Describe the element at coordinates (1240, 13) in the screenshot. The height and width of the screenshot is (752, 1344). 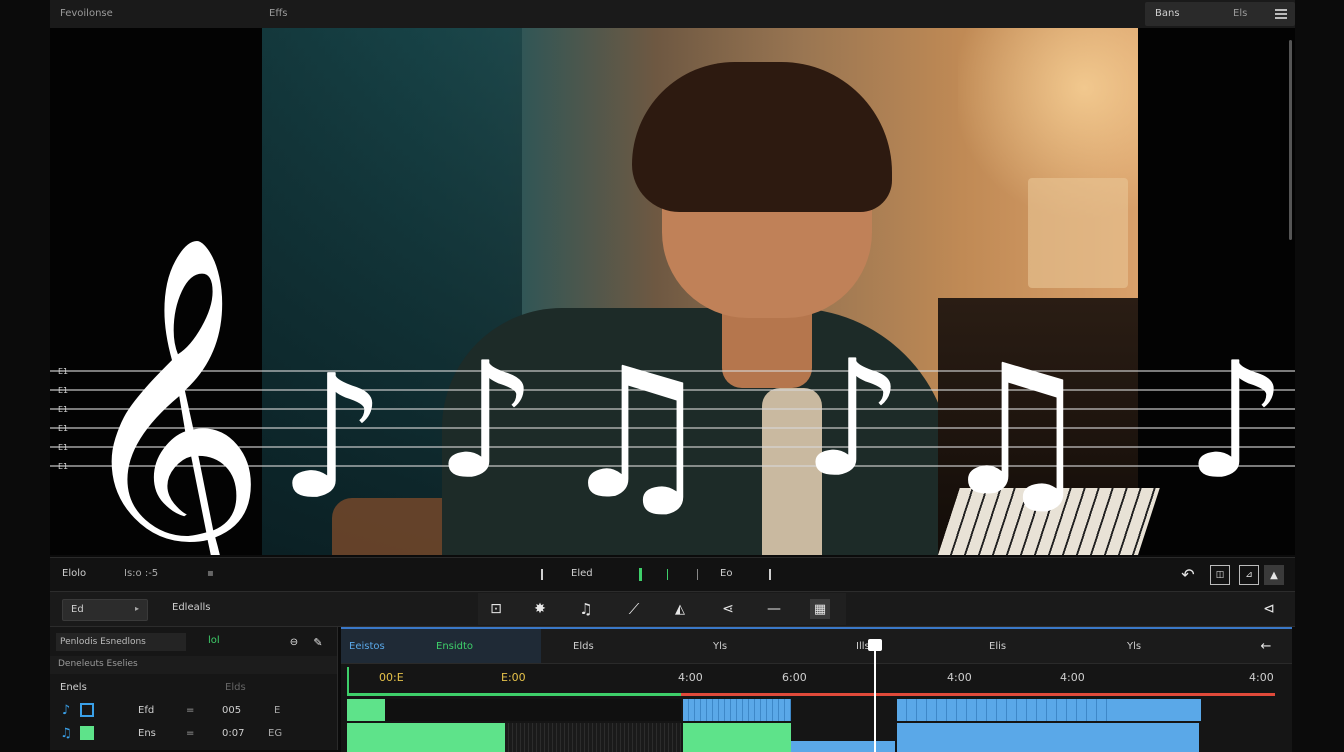
I see `topright-action: Els` at that location.